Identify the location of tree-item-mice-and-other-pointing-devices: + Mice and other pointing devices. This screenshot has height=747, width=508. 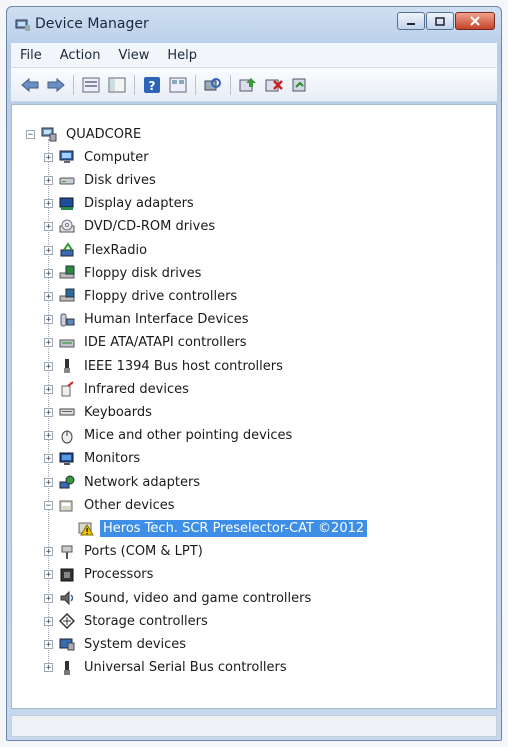
(169, 436).